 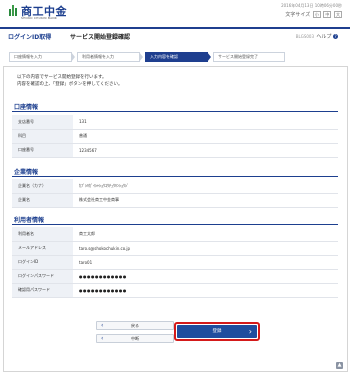 I want to click on register-button: 登録 ›, so click(x=217, y=331).